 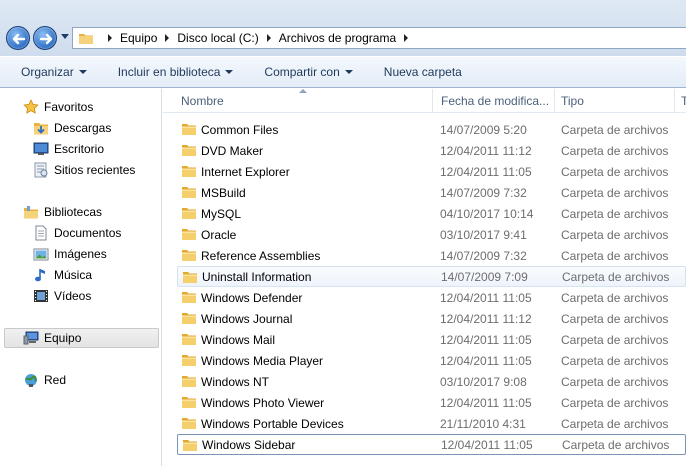 I want to click on file-name: DVD Maker, so click(x=232, y=150).